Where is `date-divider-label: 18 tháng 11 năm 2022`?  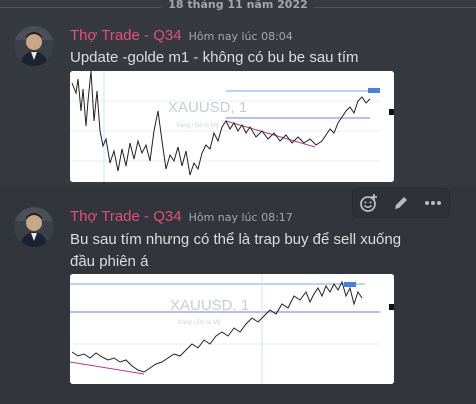
date-divider-label: 18 tháng 11 năm 2022 is located at coordinates (238, 5).